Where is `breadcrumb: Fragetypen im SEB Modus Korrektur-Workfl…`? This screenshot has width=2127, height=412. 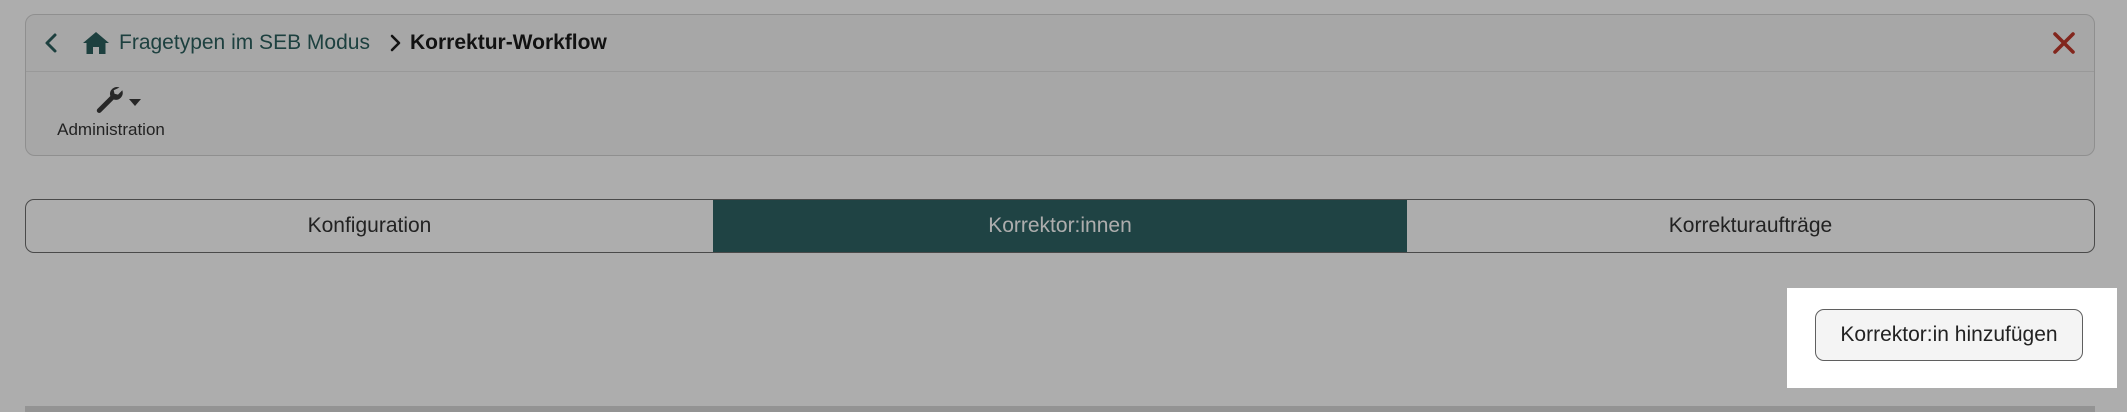
breadcrumb: Fragetypen im SEB Modus Korrektur-Workfl… is located at coordinates (1060, 43).